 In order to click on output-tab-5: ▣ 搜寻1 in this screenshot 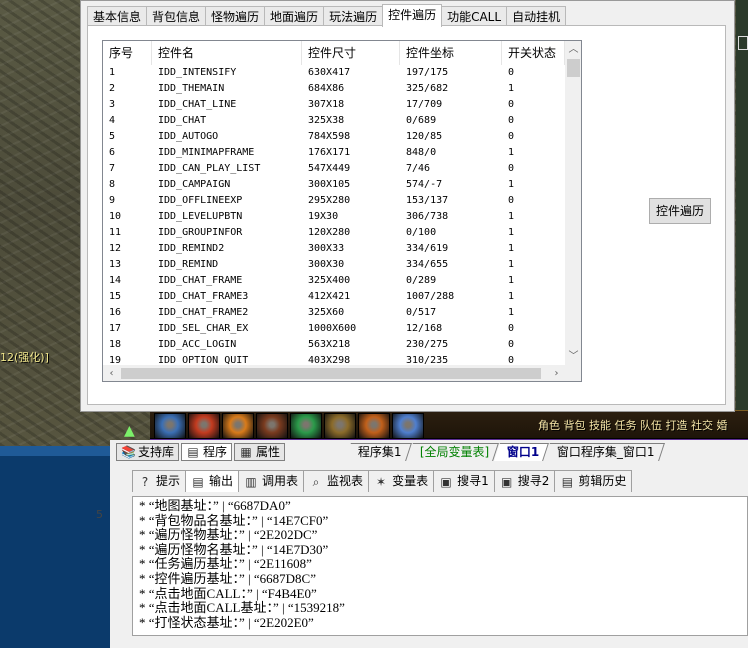, I will do `click(464, 481)`.